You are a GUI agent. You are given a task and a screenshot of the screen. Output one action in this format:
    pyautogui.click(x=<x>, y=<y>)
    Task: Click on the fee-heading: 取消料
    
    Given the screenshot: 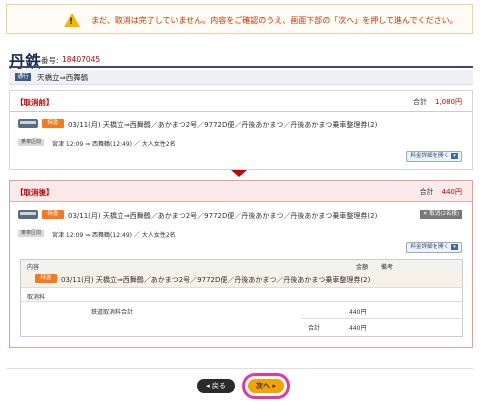 What is the action you would take?
    pyautogui.click(x=36, y=297)
    